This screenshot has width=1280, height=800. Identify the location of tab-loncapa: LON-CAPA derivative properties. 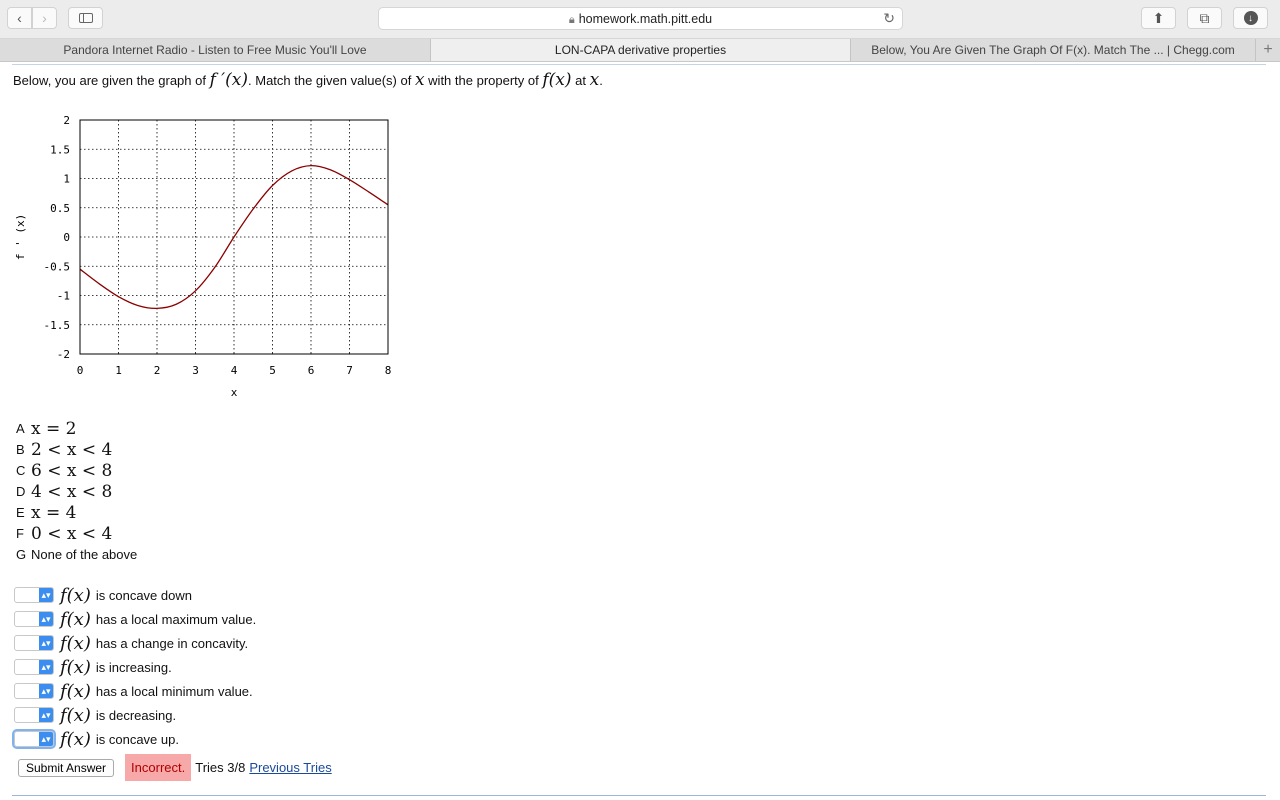
(641, 50).